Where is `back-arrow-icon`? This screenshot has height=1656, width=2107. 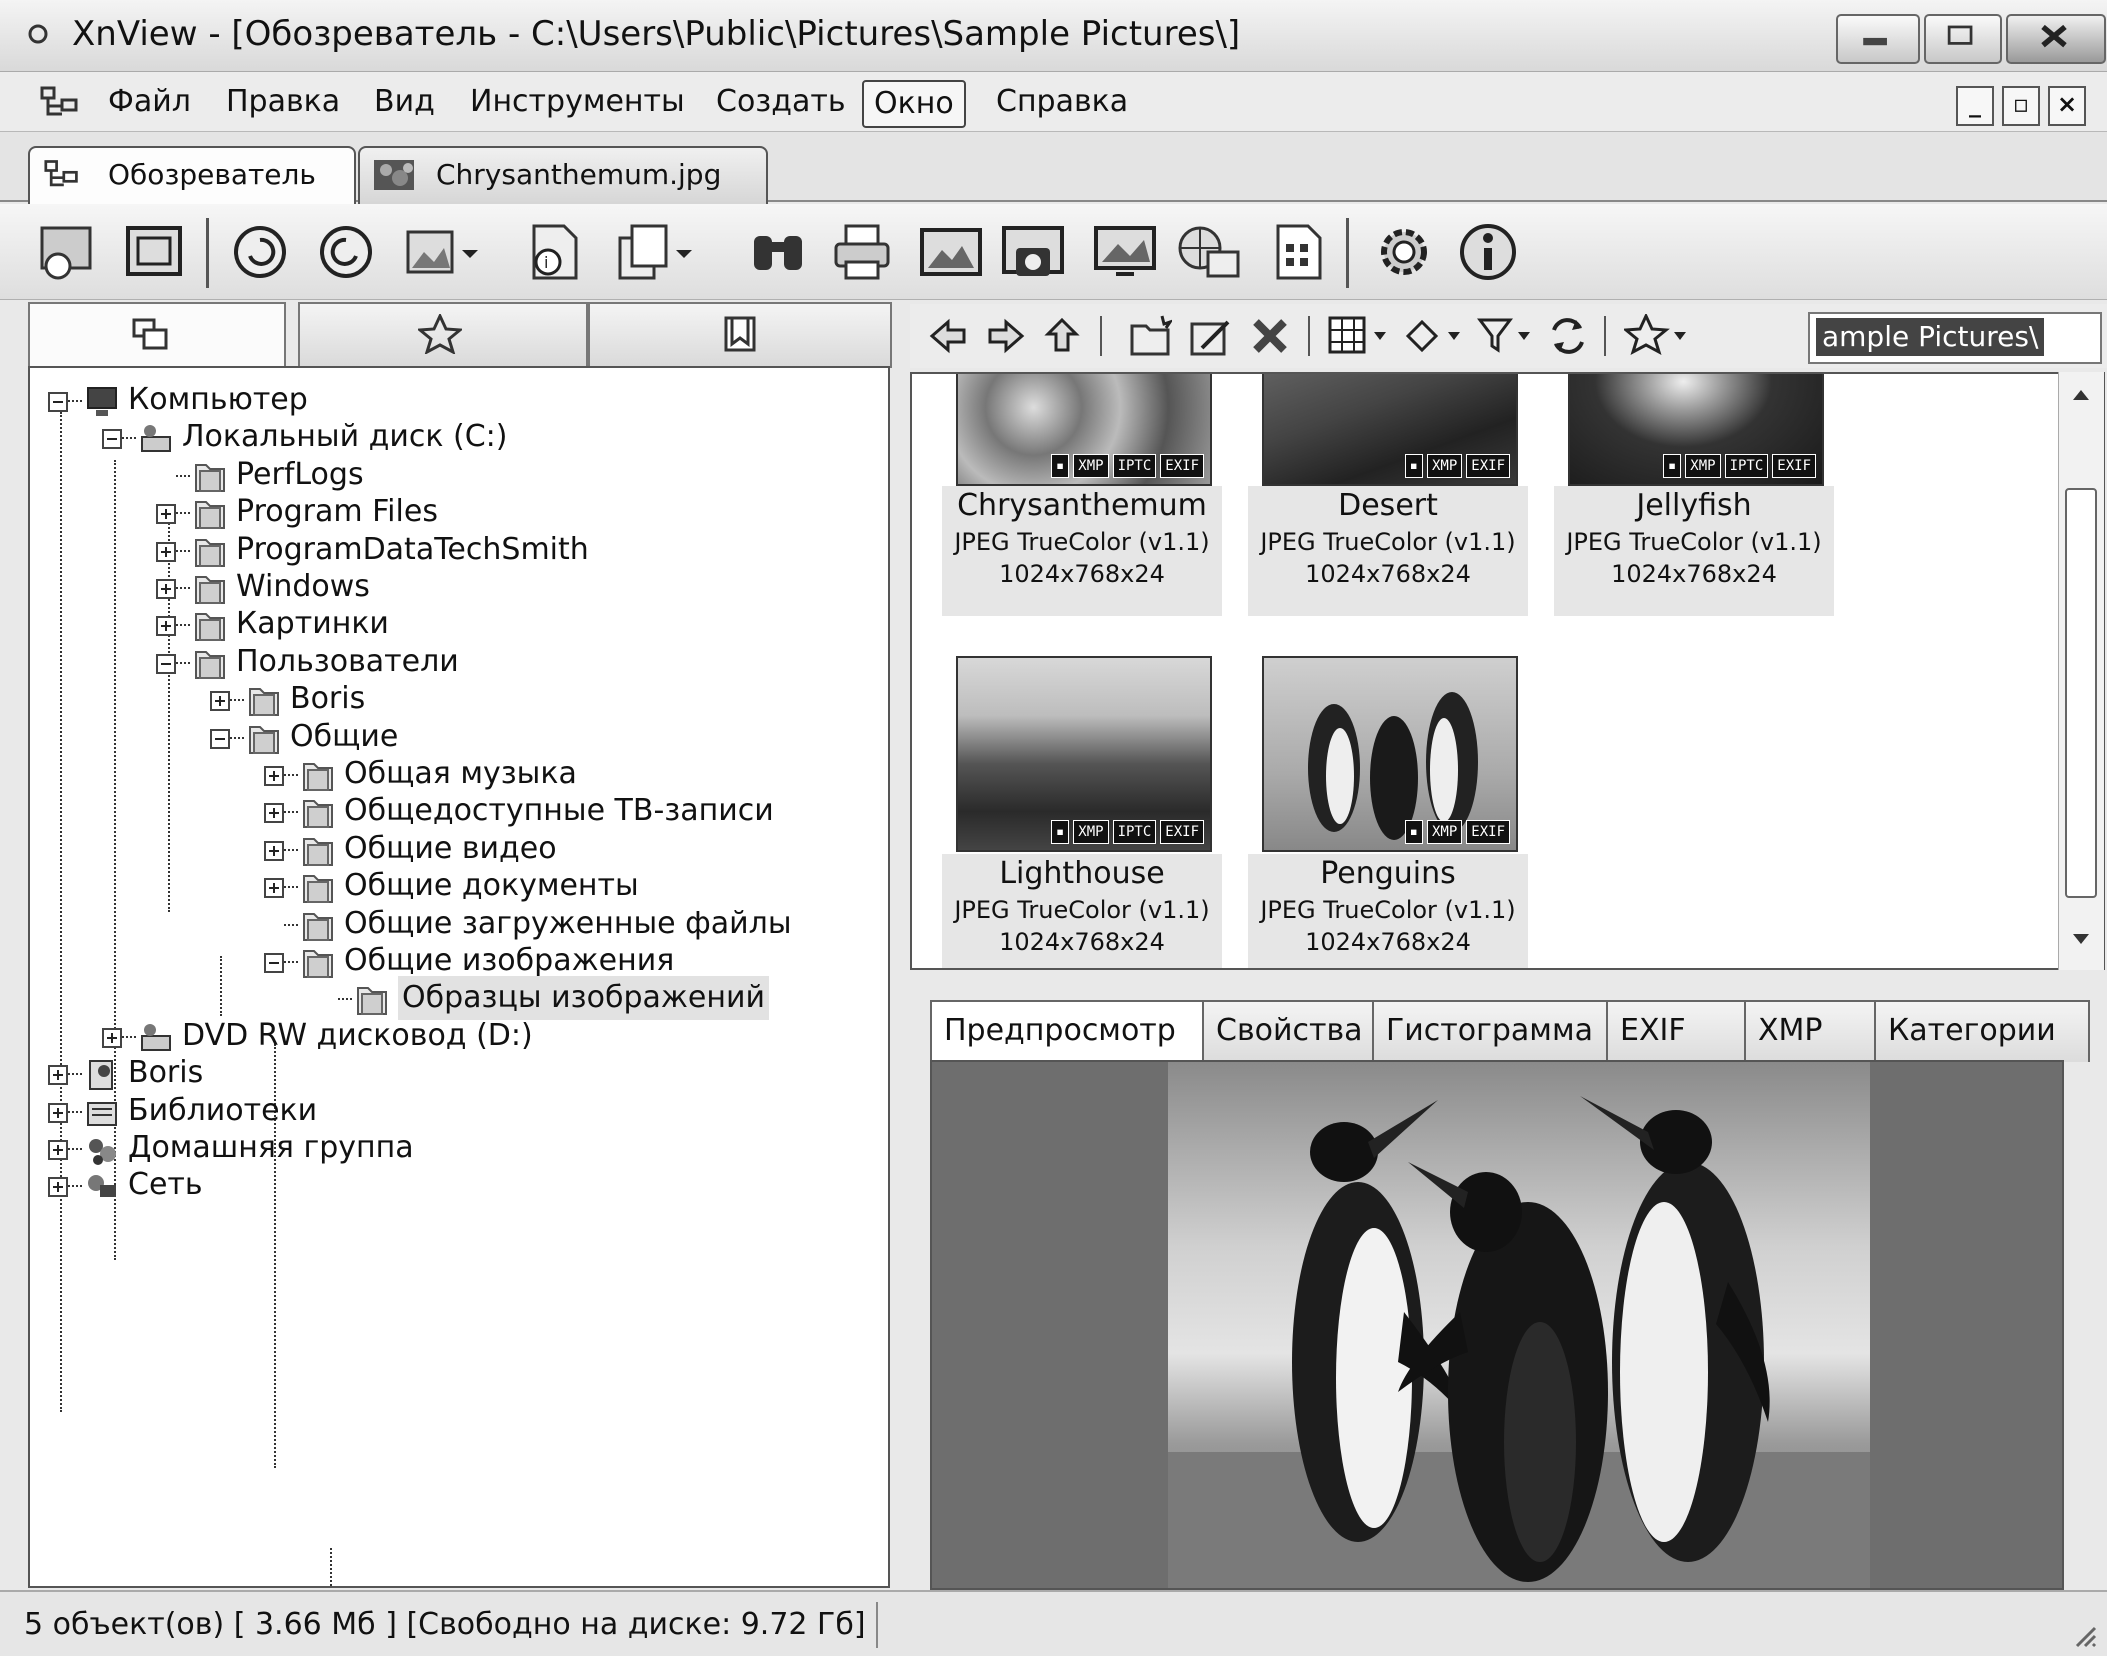 back-arrow-icon is located at coordinates (948, 336).